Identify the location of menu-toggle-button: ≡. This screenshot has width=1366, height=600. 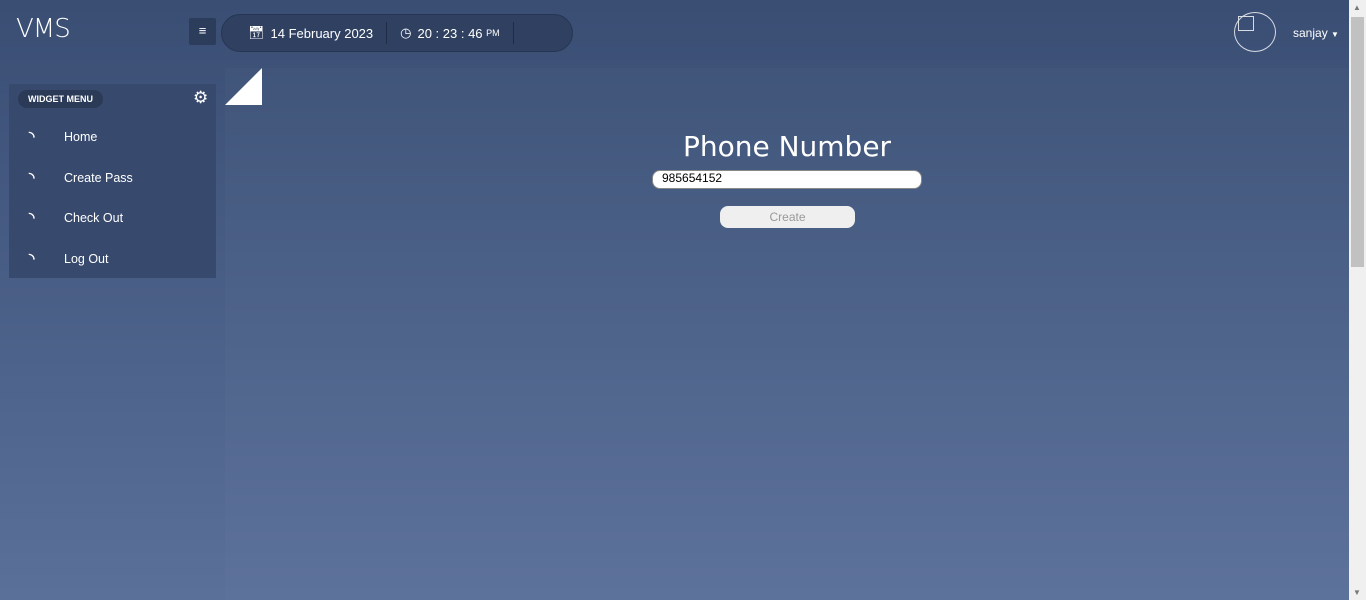
(202, 31).